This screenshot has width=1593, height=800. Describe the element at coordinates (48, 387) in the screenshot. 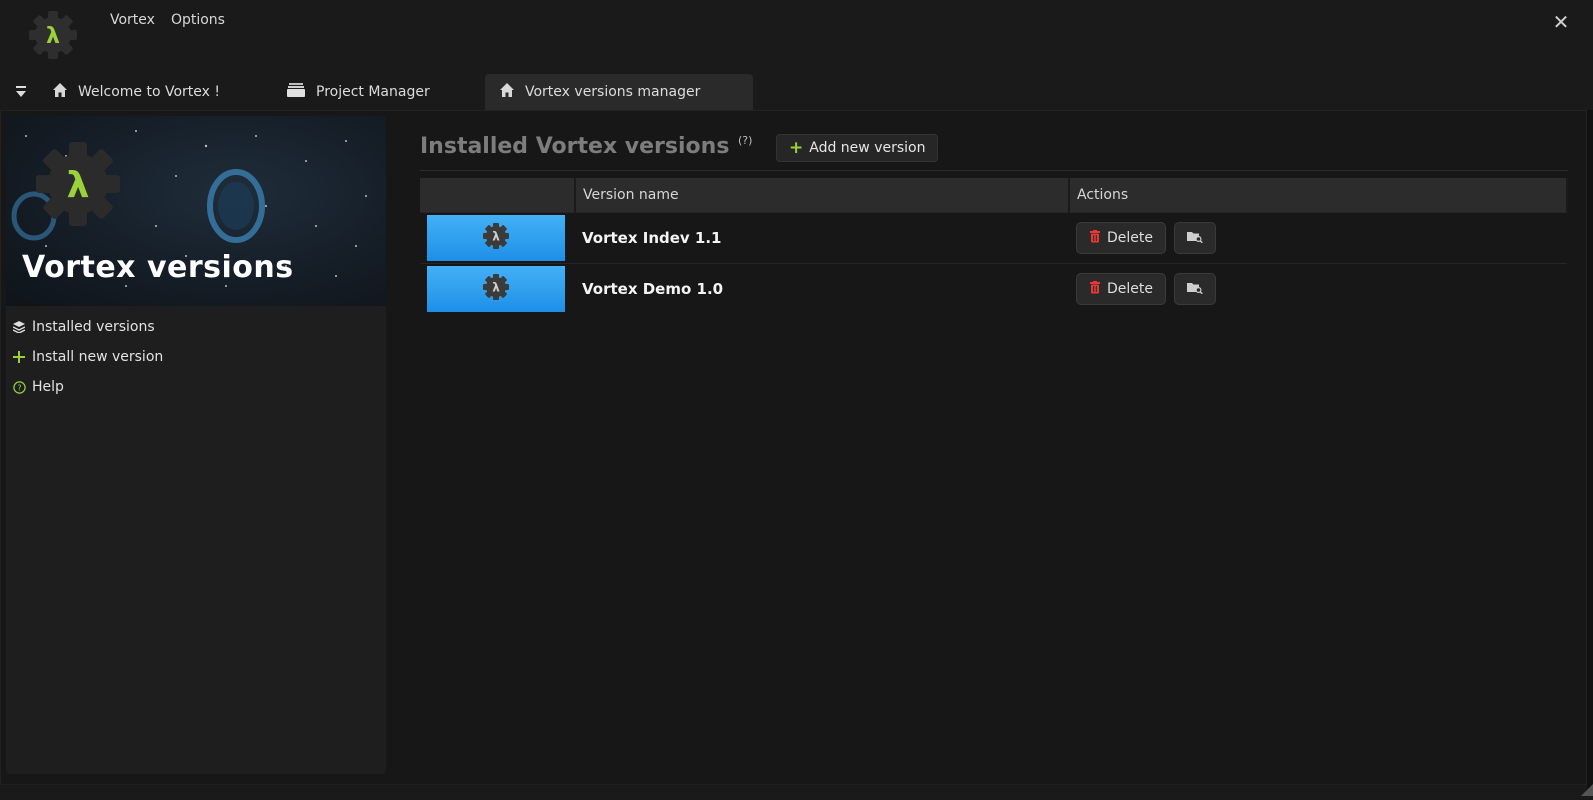

I see `sidebar-item-label: Help` at that location.